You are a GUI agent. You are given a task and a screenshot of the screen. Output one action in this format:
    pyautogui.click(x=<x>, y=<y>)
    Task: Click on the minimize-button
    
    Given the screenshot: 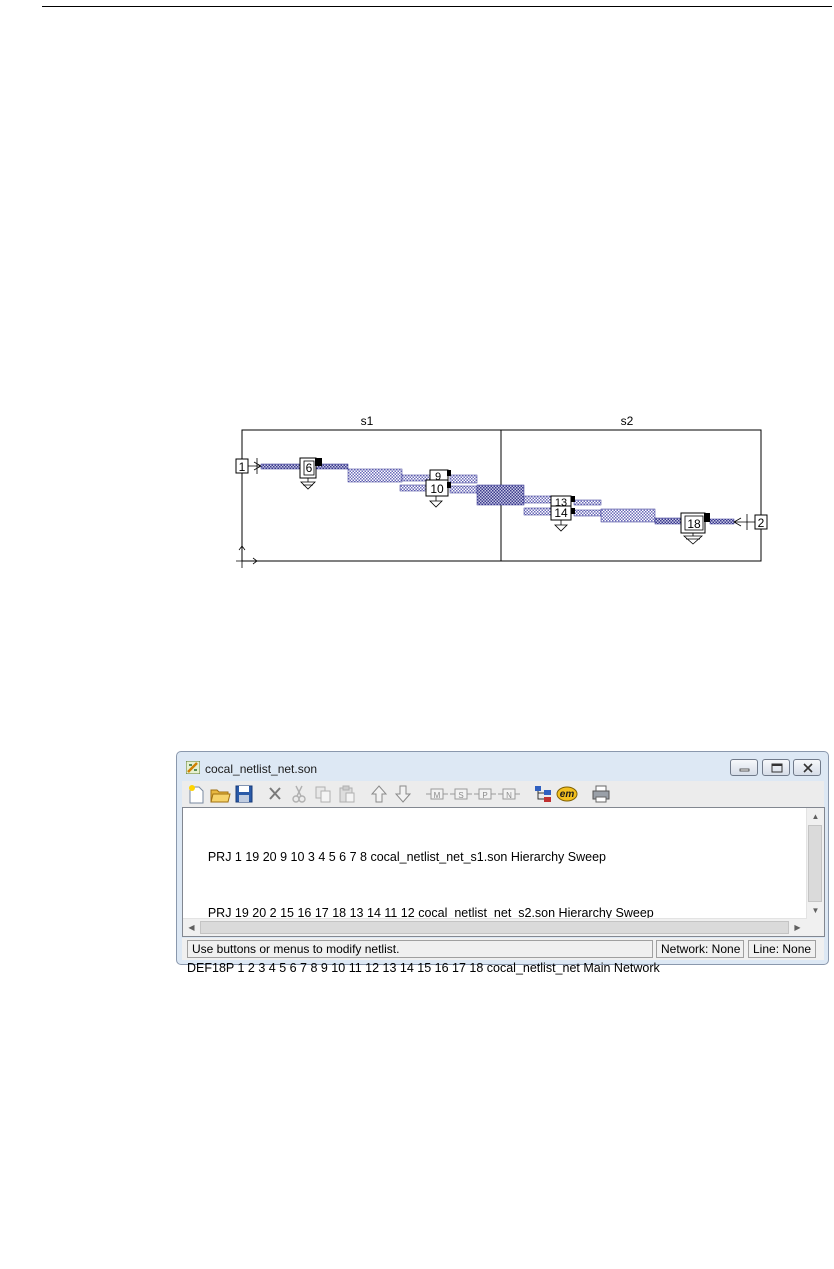 What is the action you would take?
    pyautogui.click(x=744, y=767)
    